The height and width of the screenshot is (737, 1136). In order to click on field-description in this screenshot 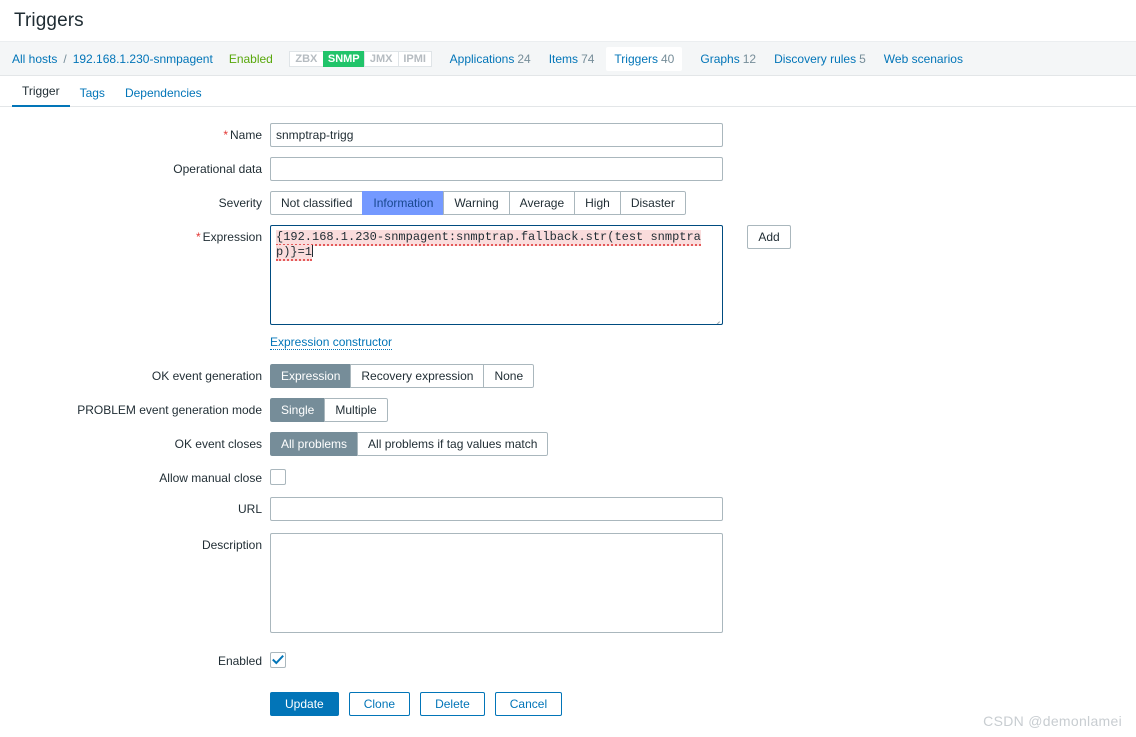, I will do `click(496, 583)`.